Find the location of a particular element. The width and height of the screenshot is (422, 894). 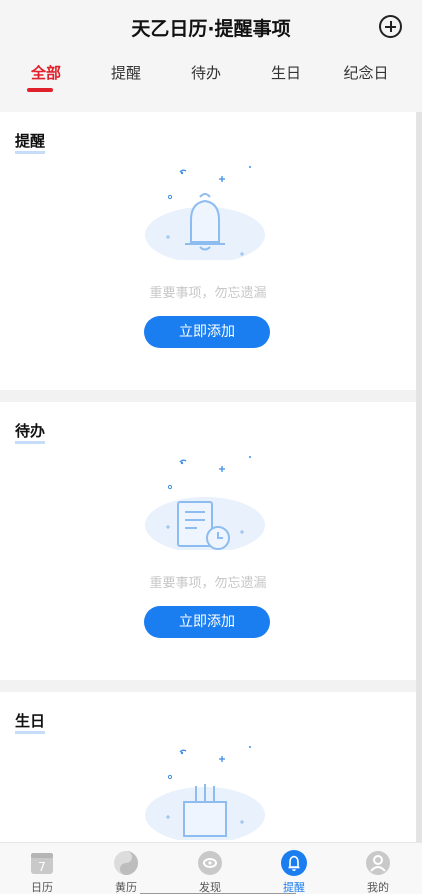

nav-calendar: 7 日历 is located at coordinates (42, 868).